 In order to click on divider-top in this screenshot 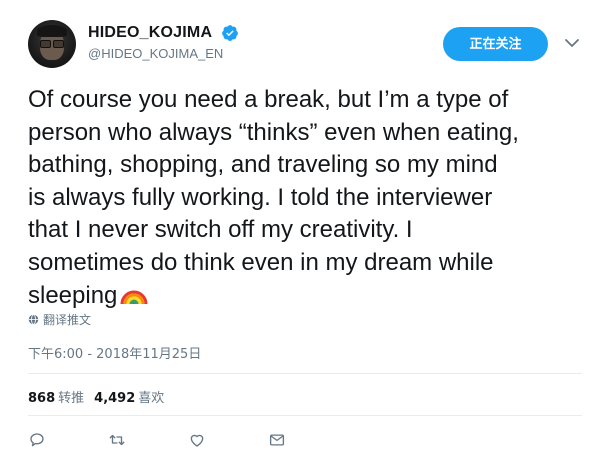, I will do `click(305, 373)`.